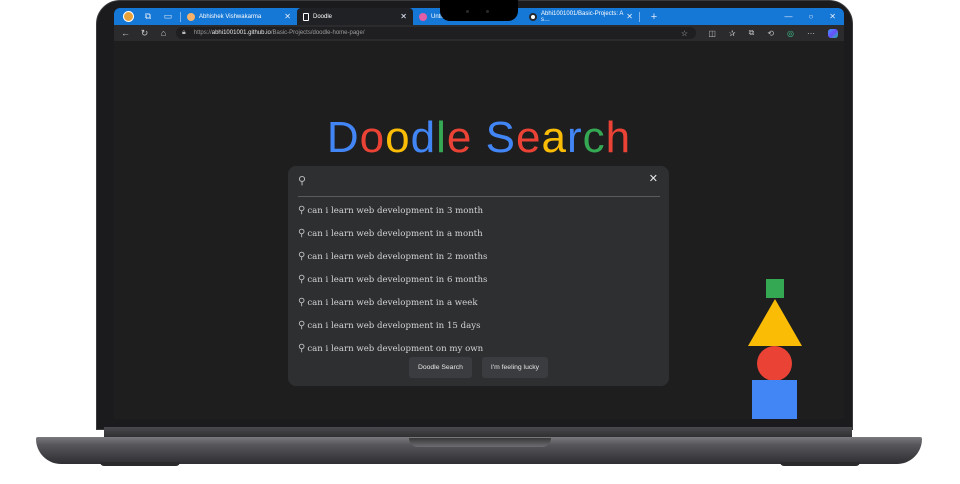  I want to click on toolbar-actions: ◫ ✰ ⧉ ⟲ ◎ ⋯, so click(773, 33).